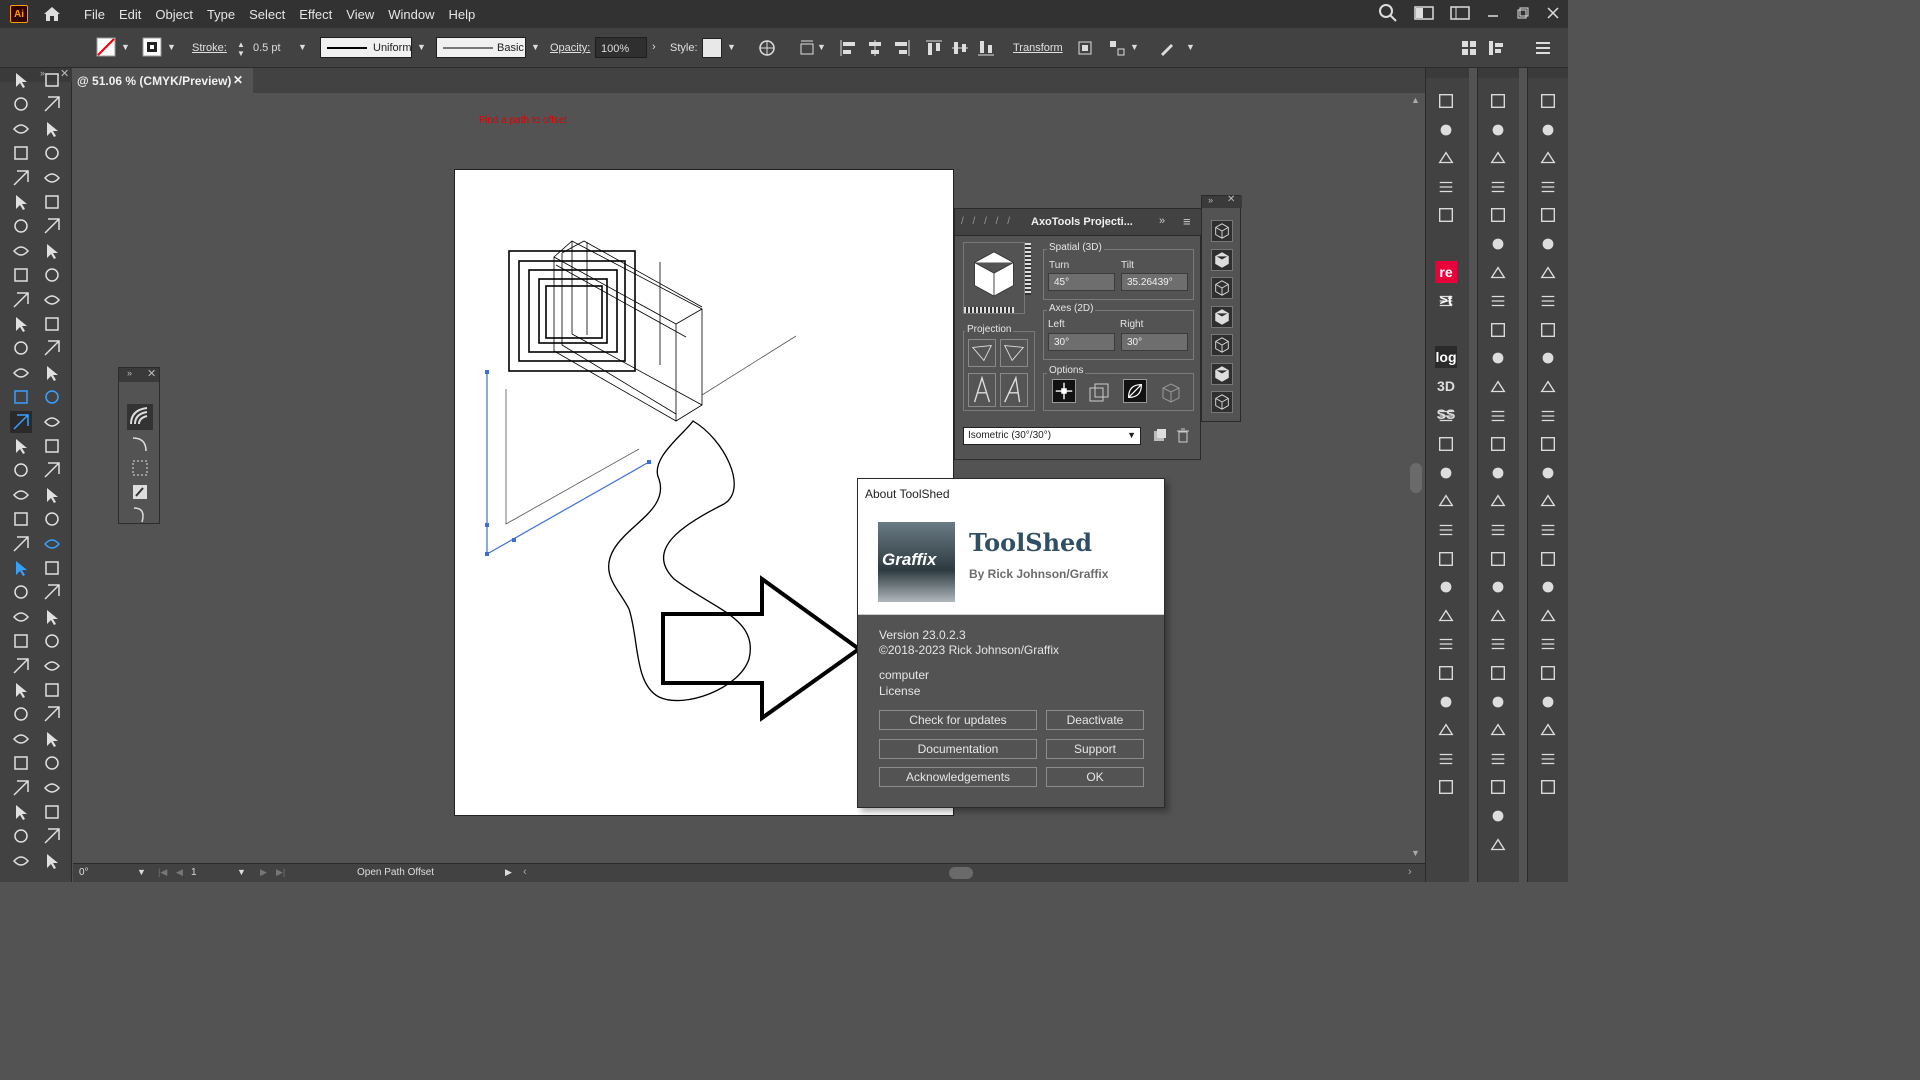 The height and width of the screenshot is (1080, 1920). I want to click on connector-icon, so click(21, 641).